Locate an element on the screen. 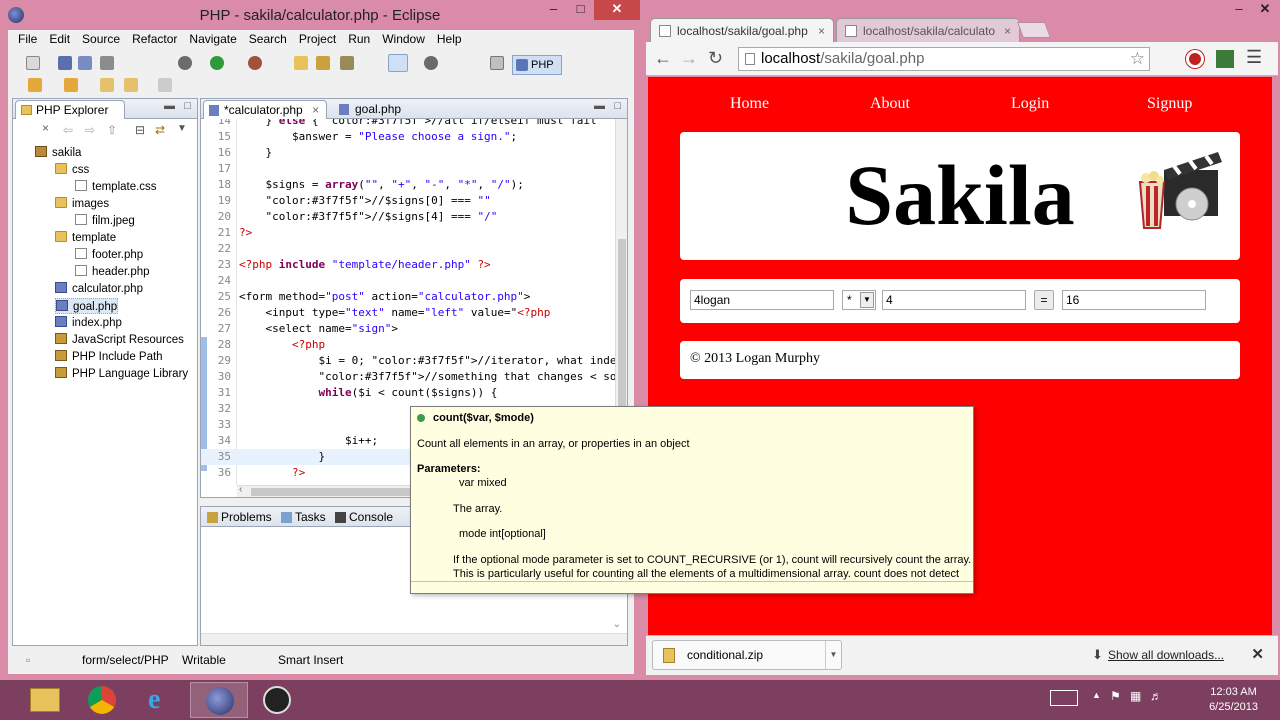 The height and width of the screenshot is (720, 1280). download-item: conditional.zip ▼ is located at coordinates (747, 655).